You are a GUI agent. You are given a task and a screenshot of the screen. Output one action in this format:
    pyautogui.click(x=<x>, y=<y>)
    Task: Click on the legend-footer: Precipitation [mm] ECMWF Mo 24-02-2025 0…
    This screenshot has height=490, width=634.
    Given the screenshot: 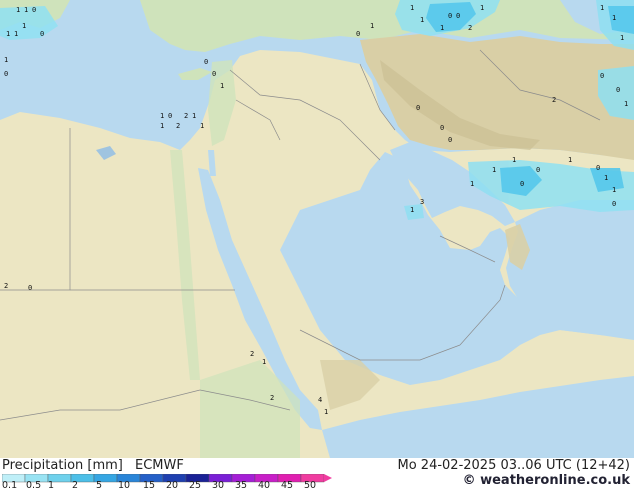 What is the action you would take?
    pyautogui.click(x=317, y=474)
    